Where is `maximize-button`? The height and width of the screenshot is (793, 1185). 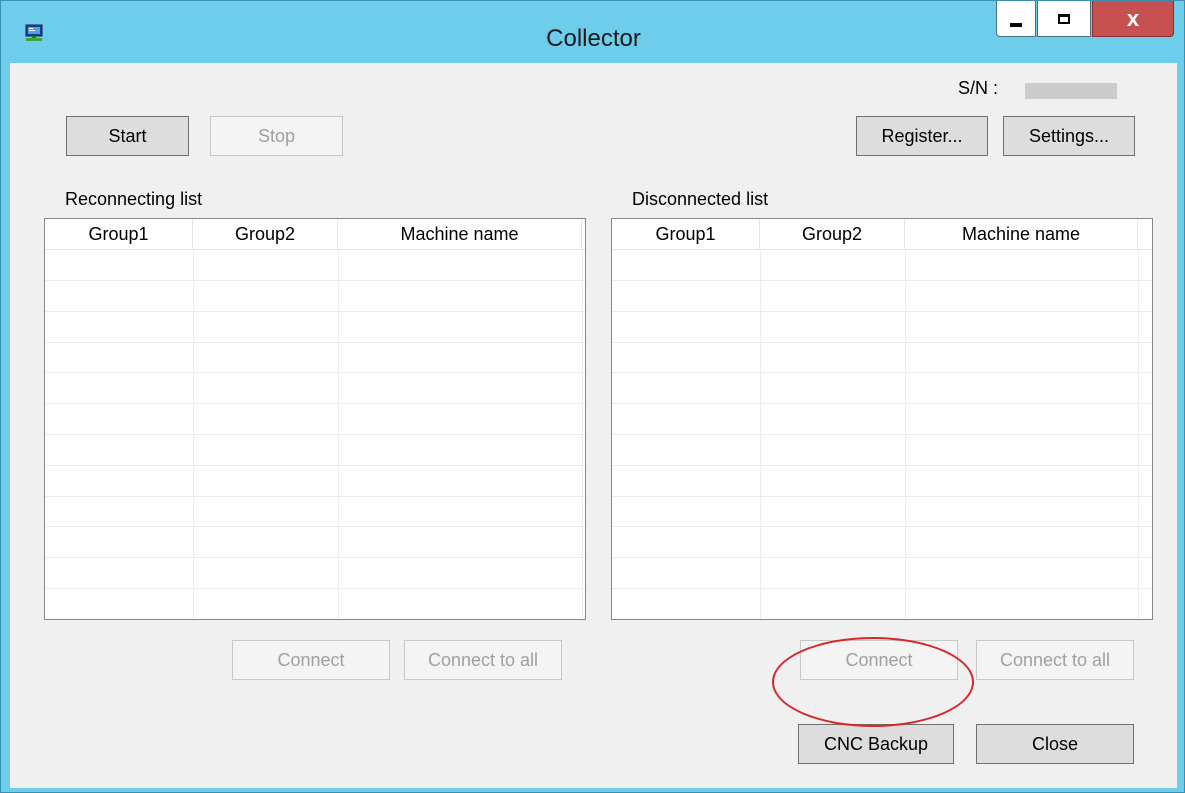 maximize-button is located at coordinates (1064, 19).